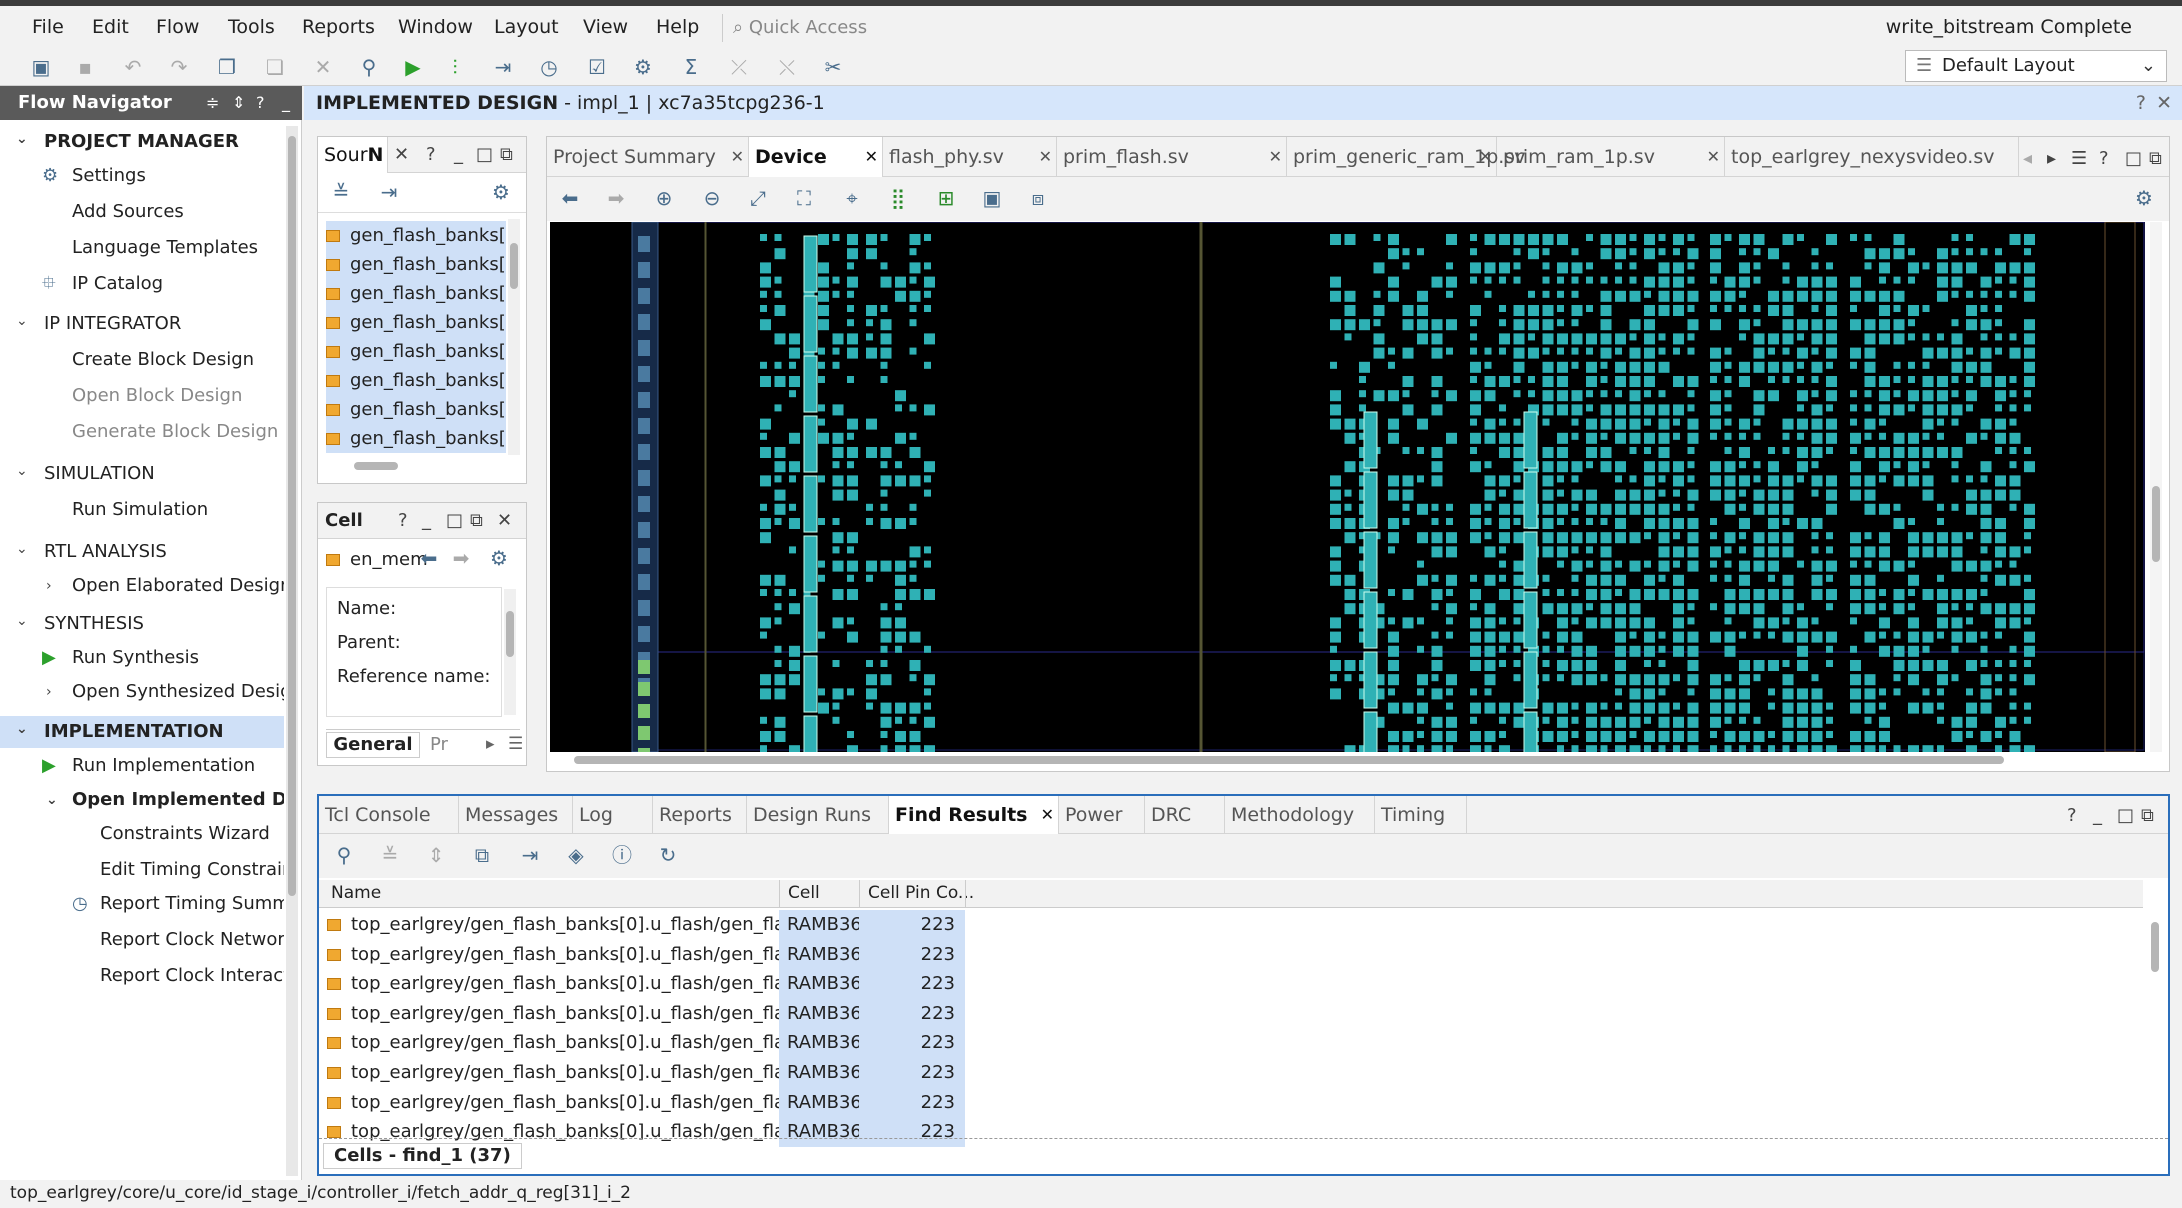 This screenshot has width=2182, height=1208. Describe the element at coordinates (530, 855) in the screenshot. I see `export-icon: ⇥` at that location.